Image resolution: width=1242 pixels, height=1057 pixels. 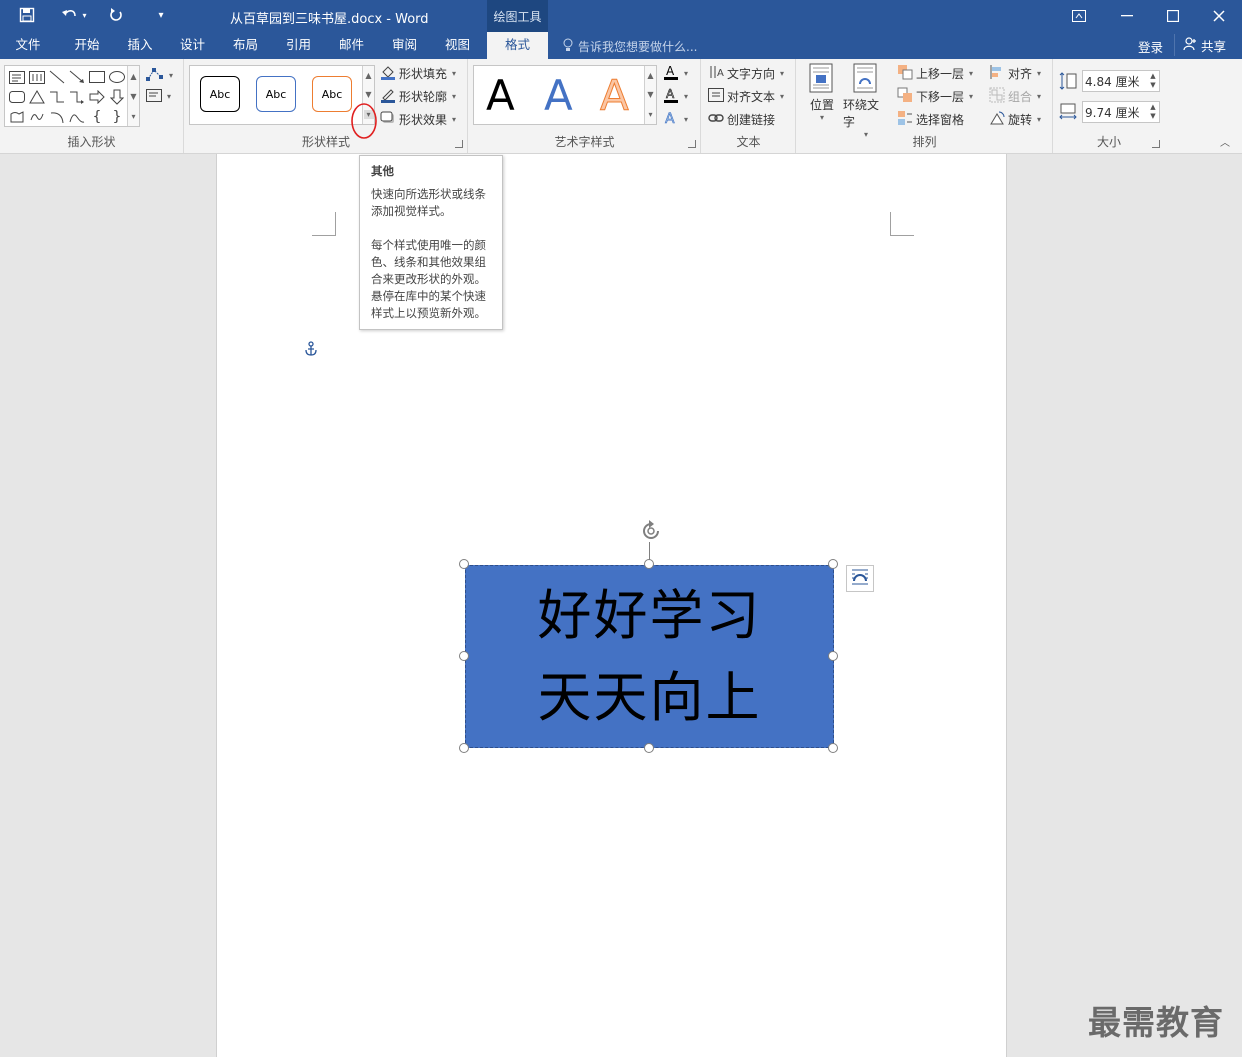 I want to click on wordart-style-black: A, so click(x=500, y=96).